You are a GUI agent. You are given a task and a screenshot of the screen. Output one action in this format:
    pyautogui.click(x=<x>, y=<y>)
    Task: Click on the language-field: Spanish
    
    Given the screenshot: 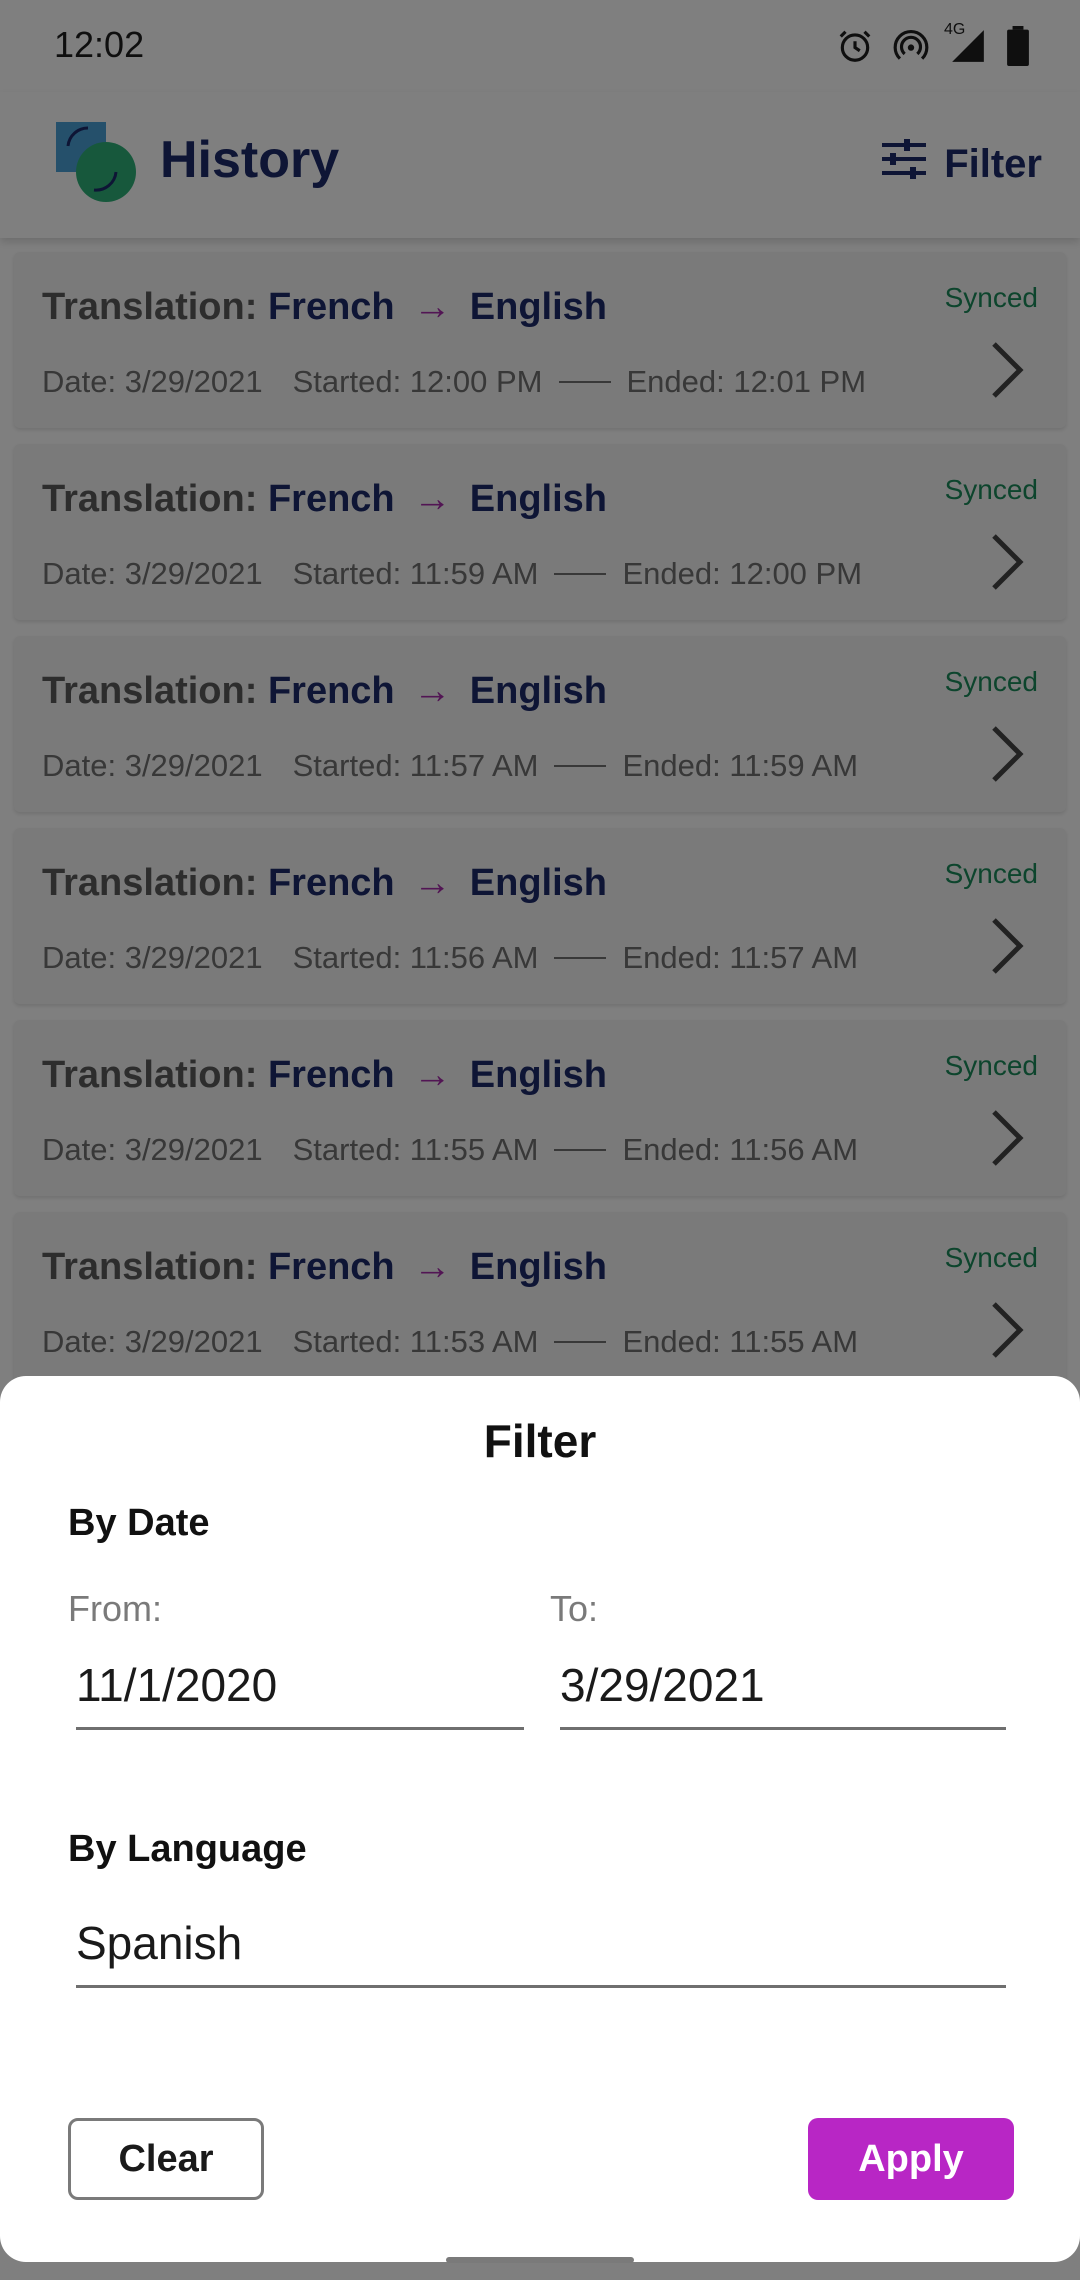 What is the action you would take?
    pyautogui.click(x=541, y=1947)
    